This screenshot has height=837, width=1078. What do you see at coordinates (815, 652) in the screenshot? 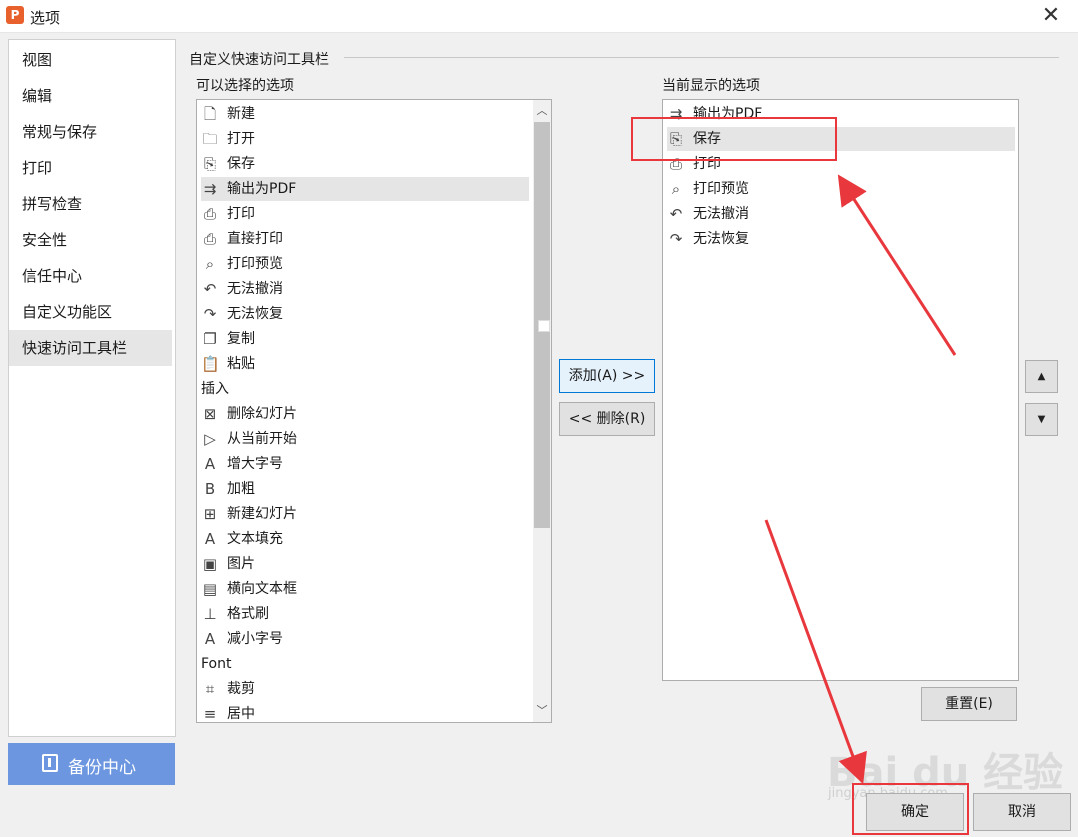
I see `arrow-to-ok` at bounding box center [815, 652].